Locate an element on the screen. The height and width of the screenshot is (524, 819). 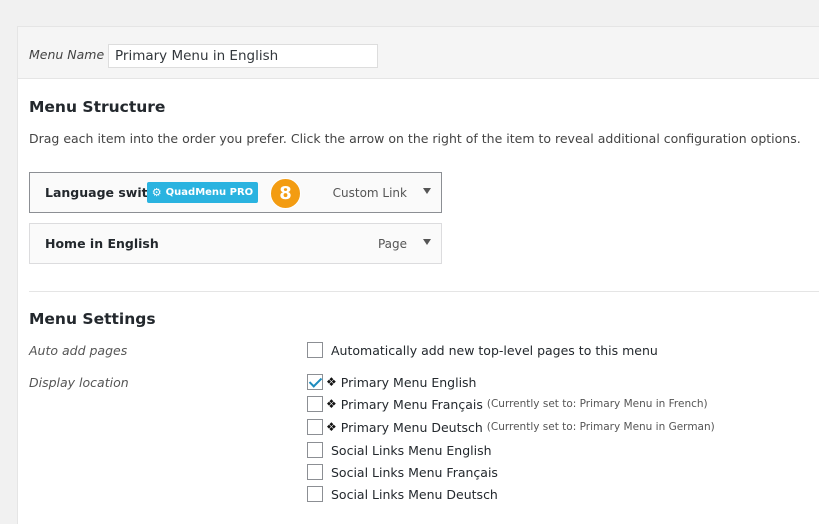
menu-name-input is located at coordinates (243, 56).